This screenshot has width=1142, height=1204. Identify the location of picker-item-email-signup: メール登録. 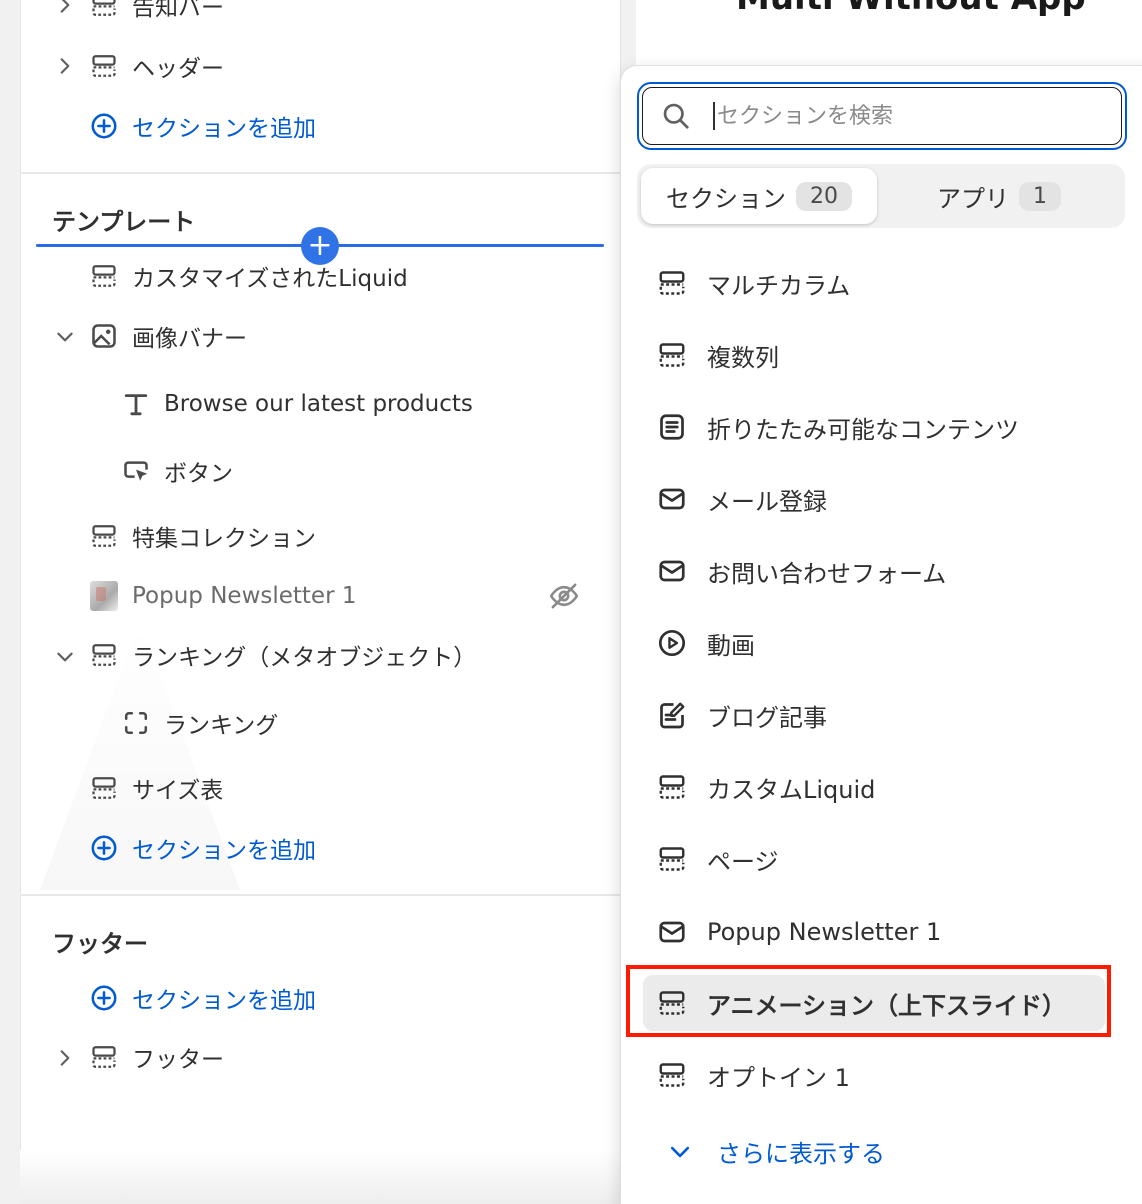
(742, 499).